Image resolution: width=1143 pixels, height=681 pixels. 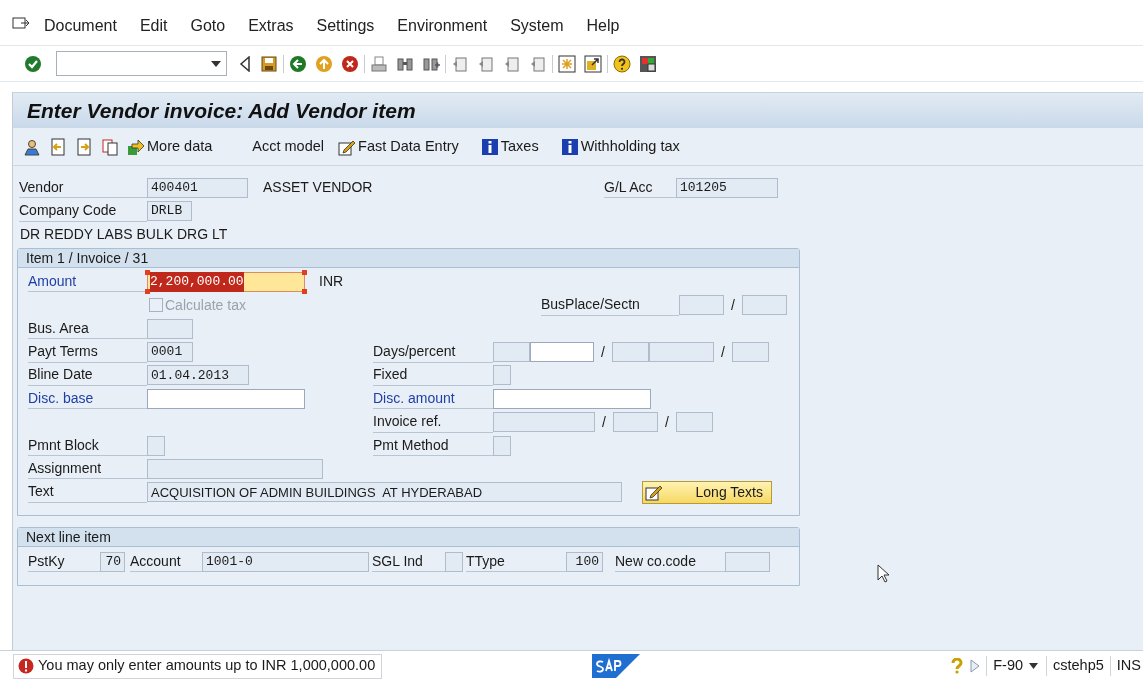 I want to click on transaction-dropdown: F-90, so click(x=1016, y=666).